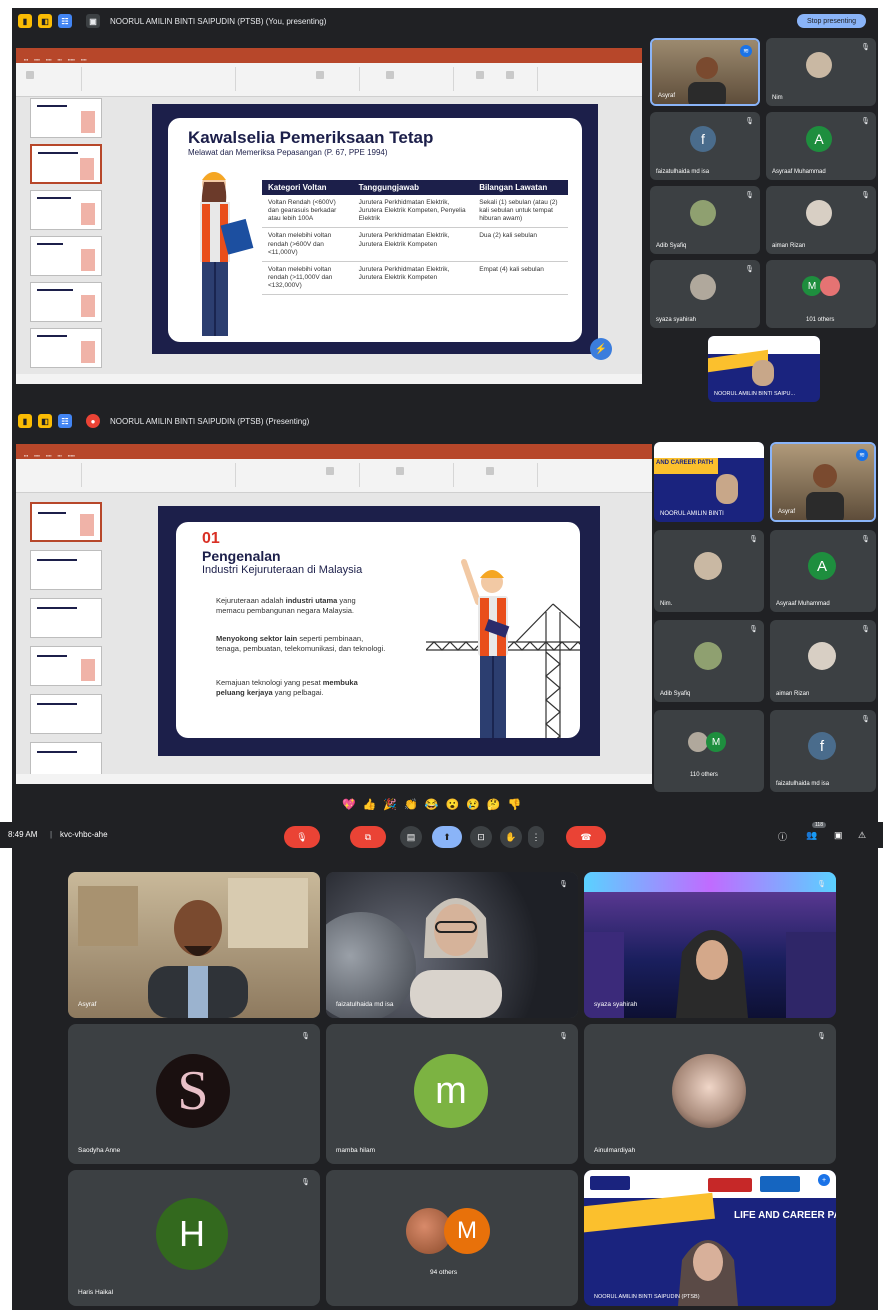 Image resolution: width=883 pixels, height=1313 pixels. What do you see at coordinates (811, 835) in the screenshot?
I see `people-icon: 👥` at bounding box center [811, 835].